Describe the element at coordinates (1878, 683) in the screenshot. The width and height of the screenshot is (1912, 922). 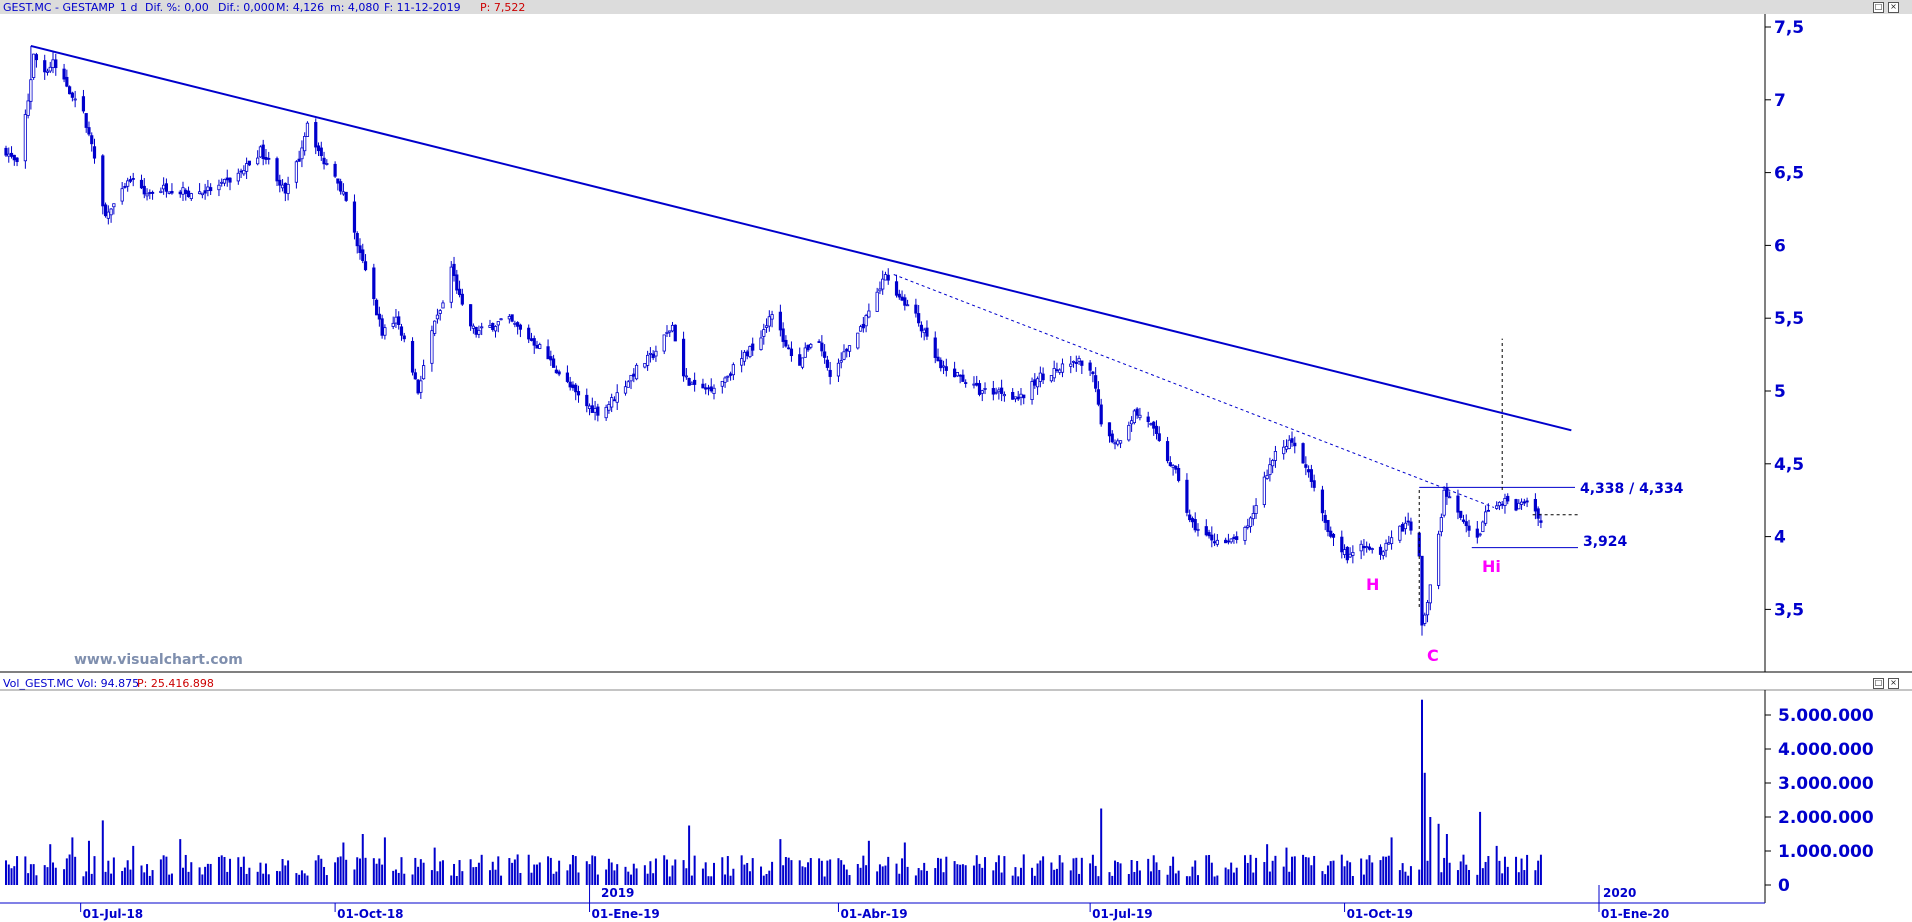
I see `volume-pane-maximize-button: □` at that location.